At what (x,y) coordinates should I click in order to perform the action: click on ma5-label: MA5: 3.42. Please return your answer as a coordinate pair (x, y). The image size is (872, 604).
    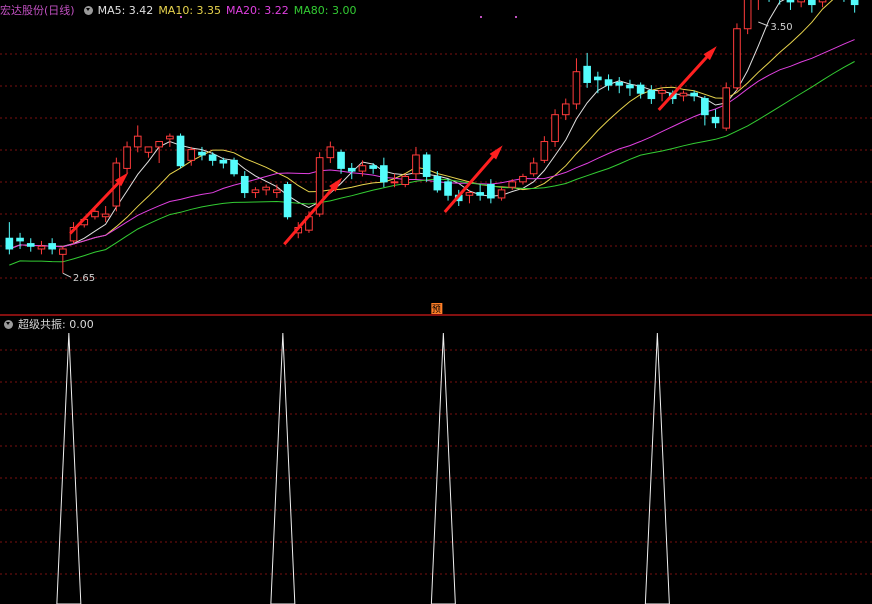
    Looking at the image, I should click on (125, 10).